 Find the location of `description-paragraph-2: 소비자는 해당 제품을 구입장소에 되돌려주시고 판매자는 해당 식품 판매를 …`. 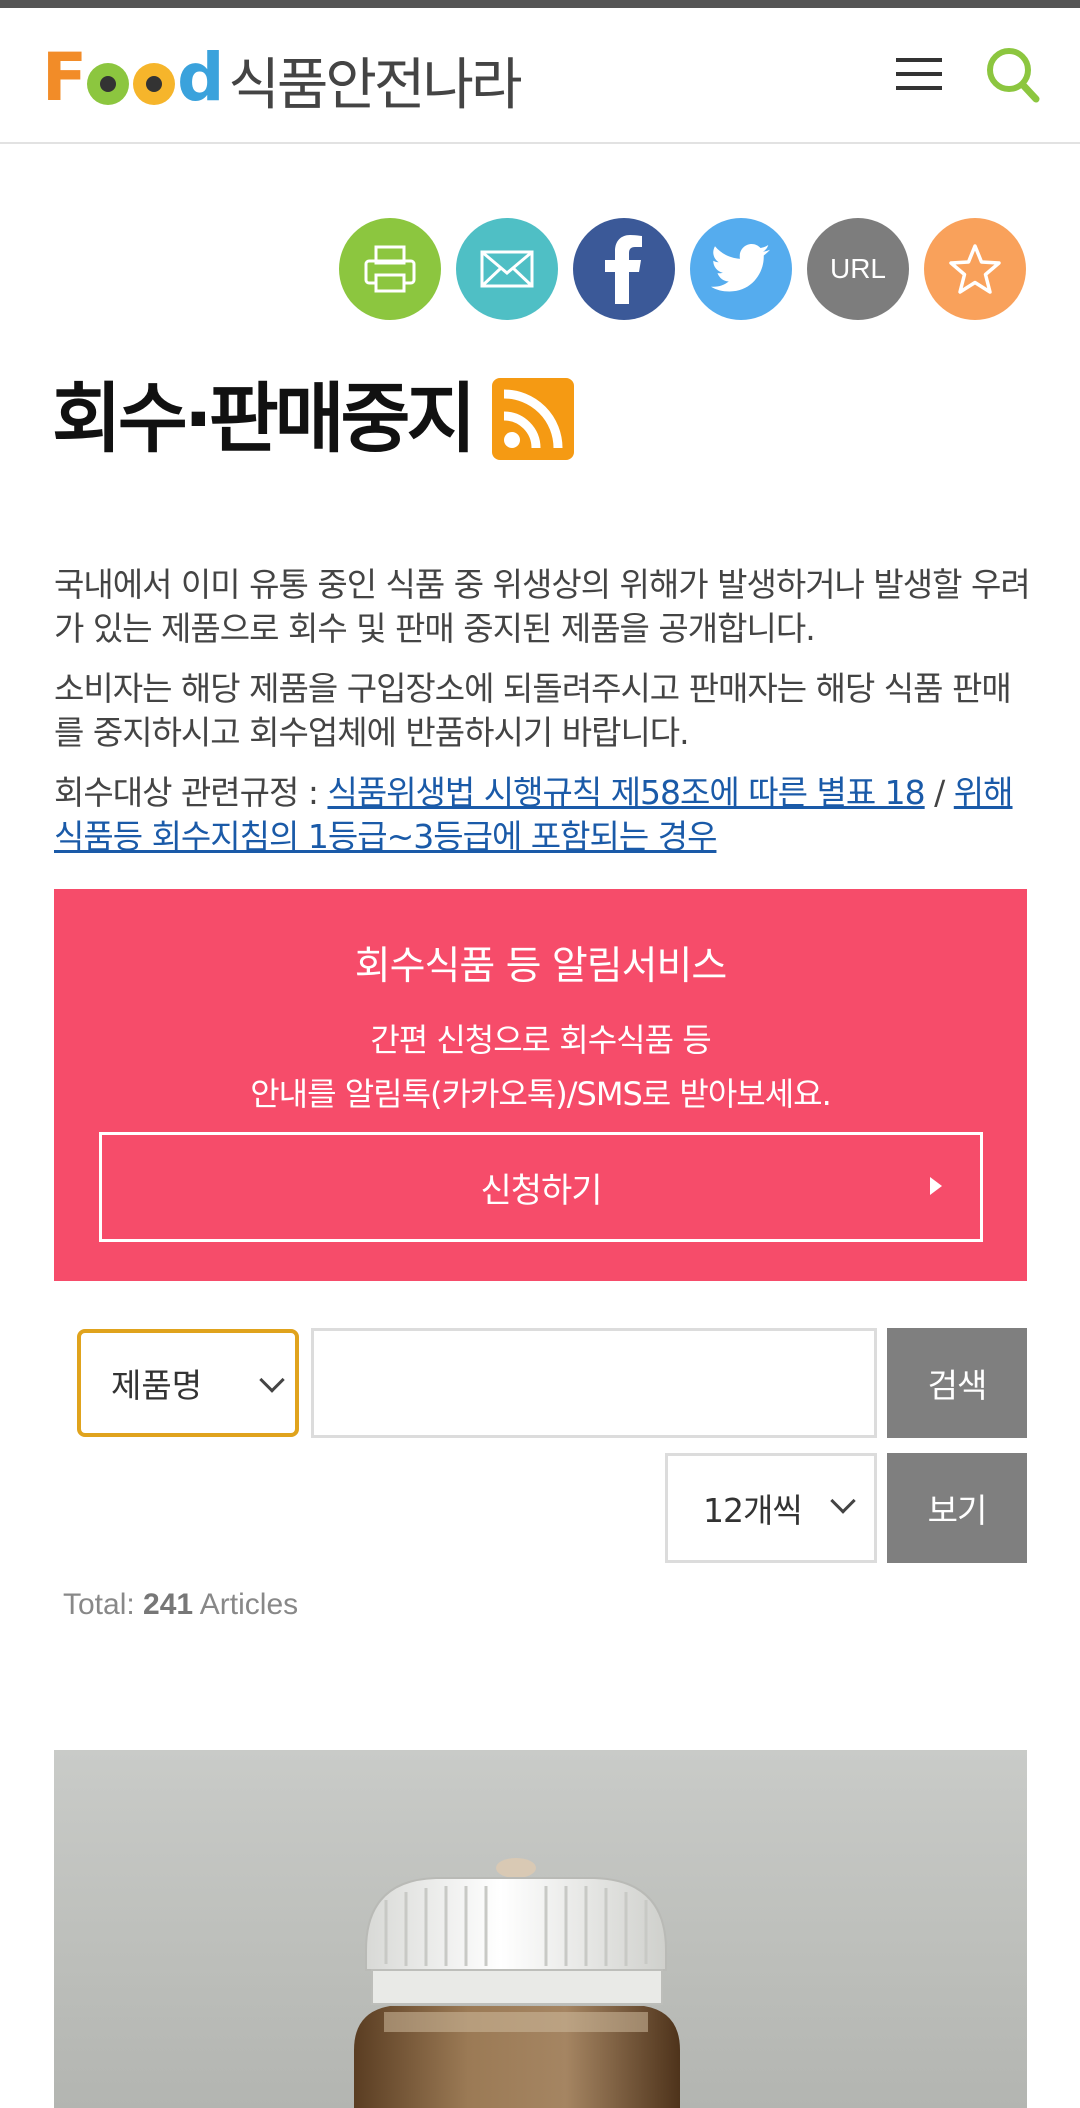

description-paragraph-2: 소비자는 해당 제품을 구입장소에 되돌려주시고 판매자는 해당 식품 판매를 … is located at coordinates (533, 710).